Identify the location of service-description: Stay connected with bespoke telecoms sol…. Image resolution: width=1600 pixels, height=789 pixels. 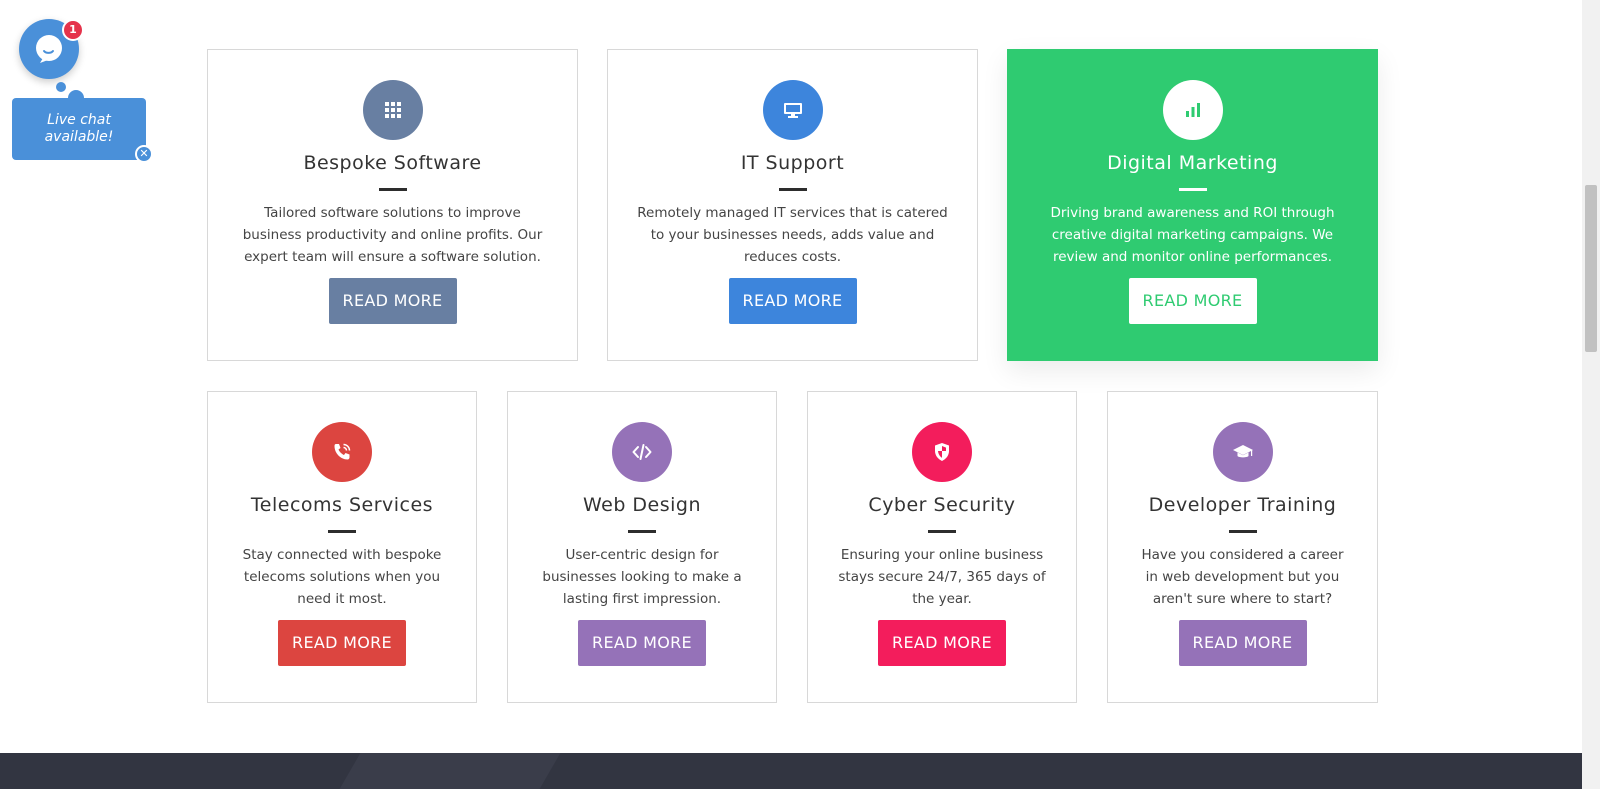
(342, 577).